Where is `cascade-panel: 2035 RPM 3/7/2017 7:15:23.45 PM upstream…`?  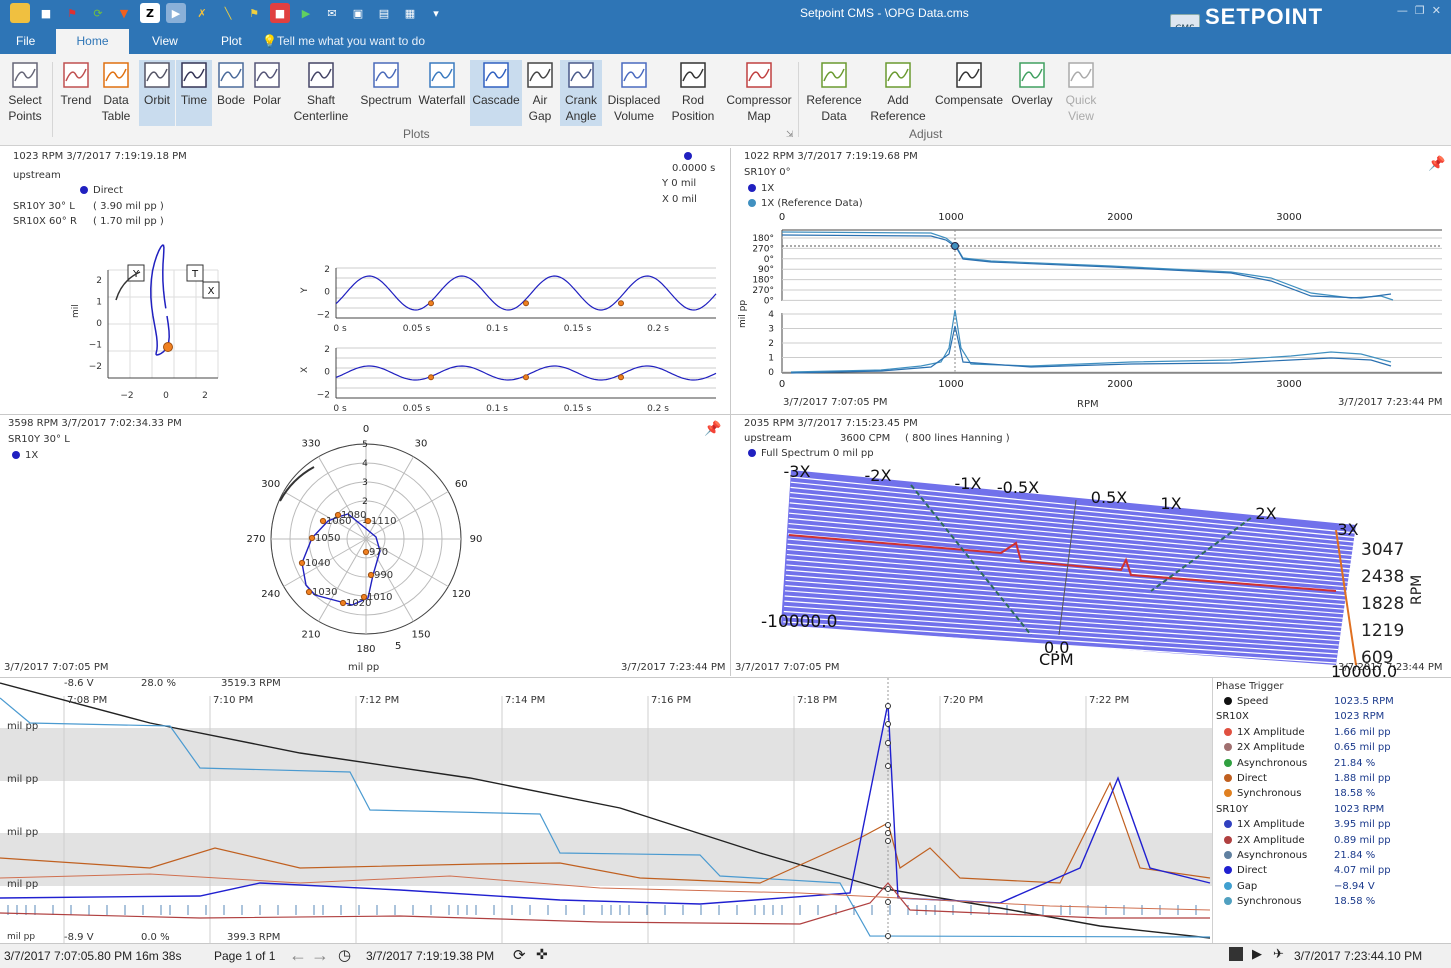
cascade-panel: 2035 RPM 3/7/2017 7:15:23.45 PM upstream… is located at coordinates (1091, 546).